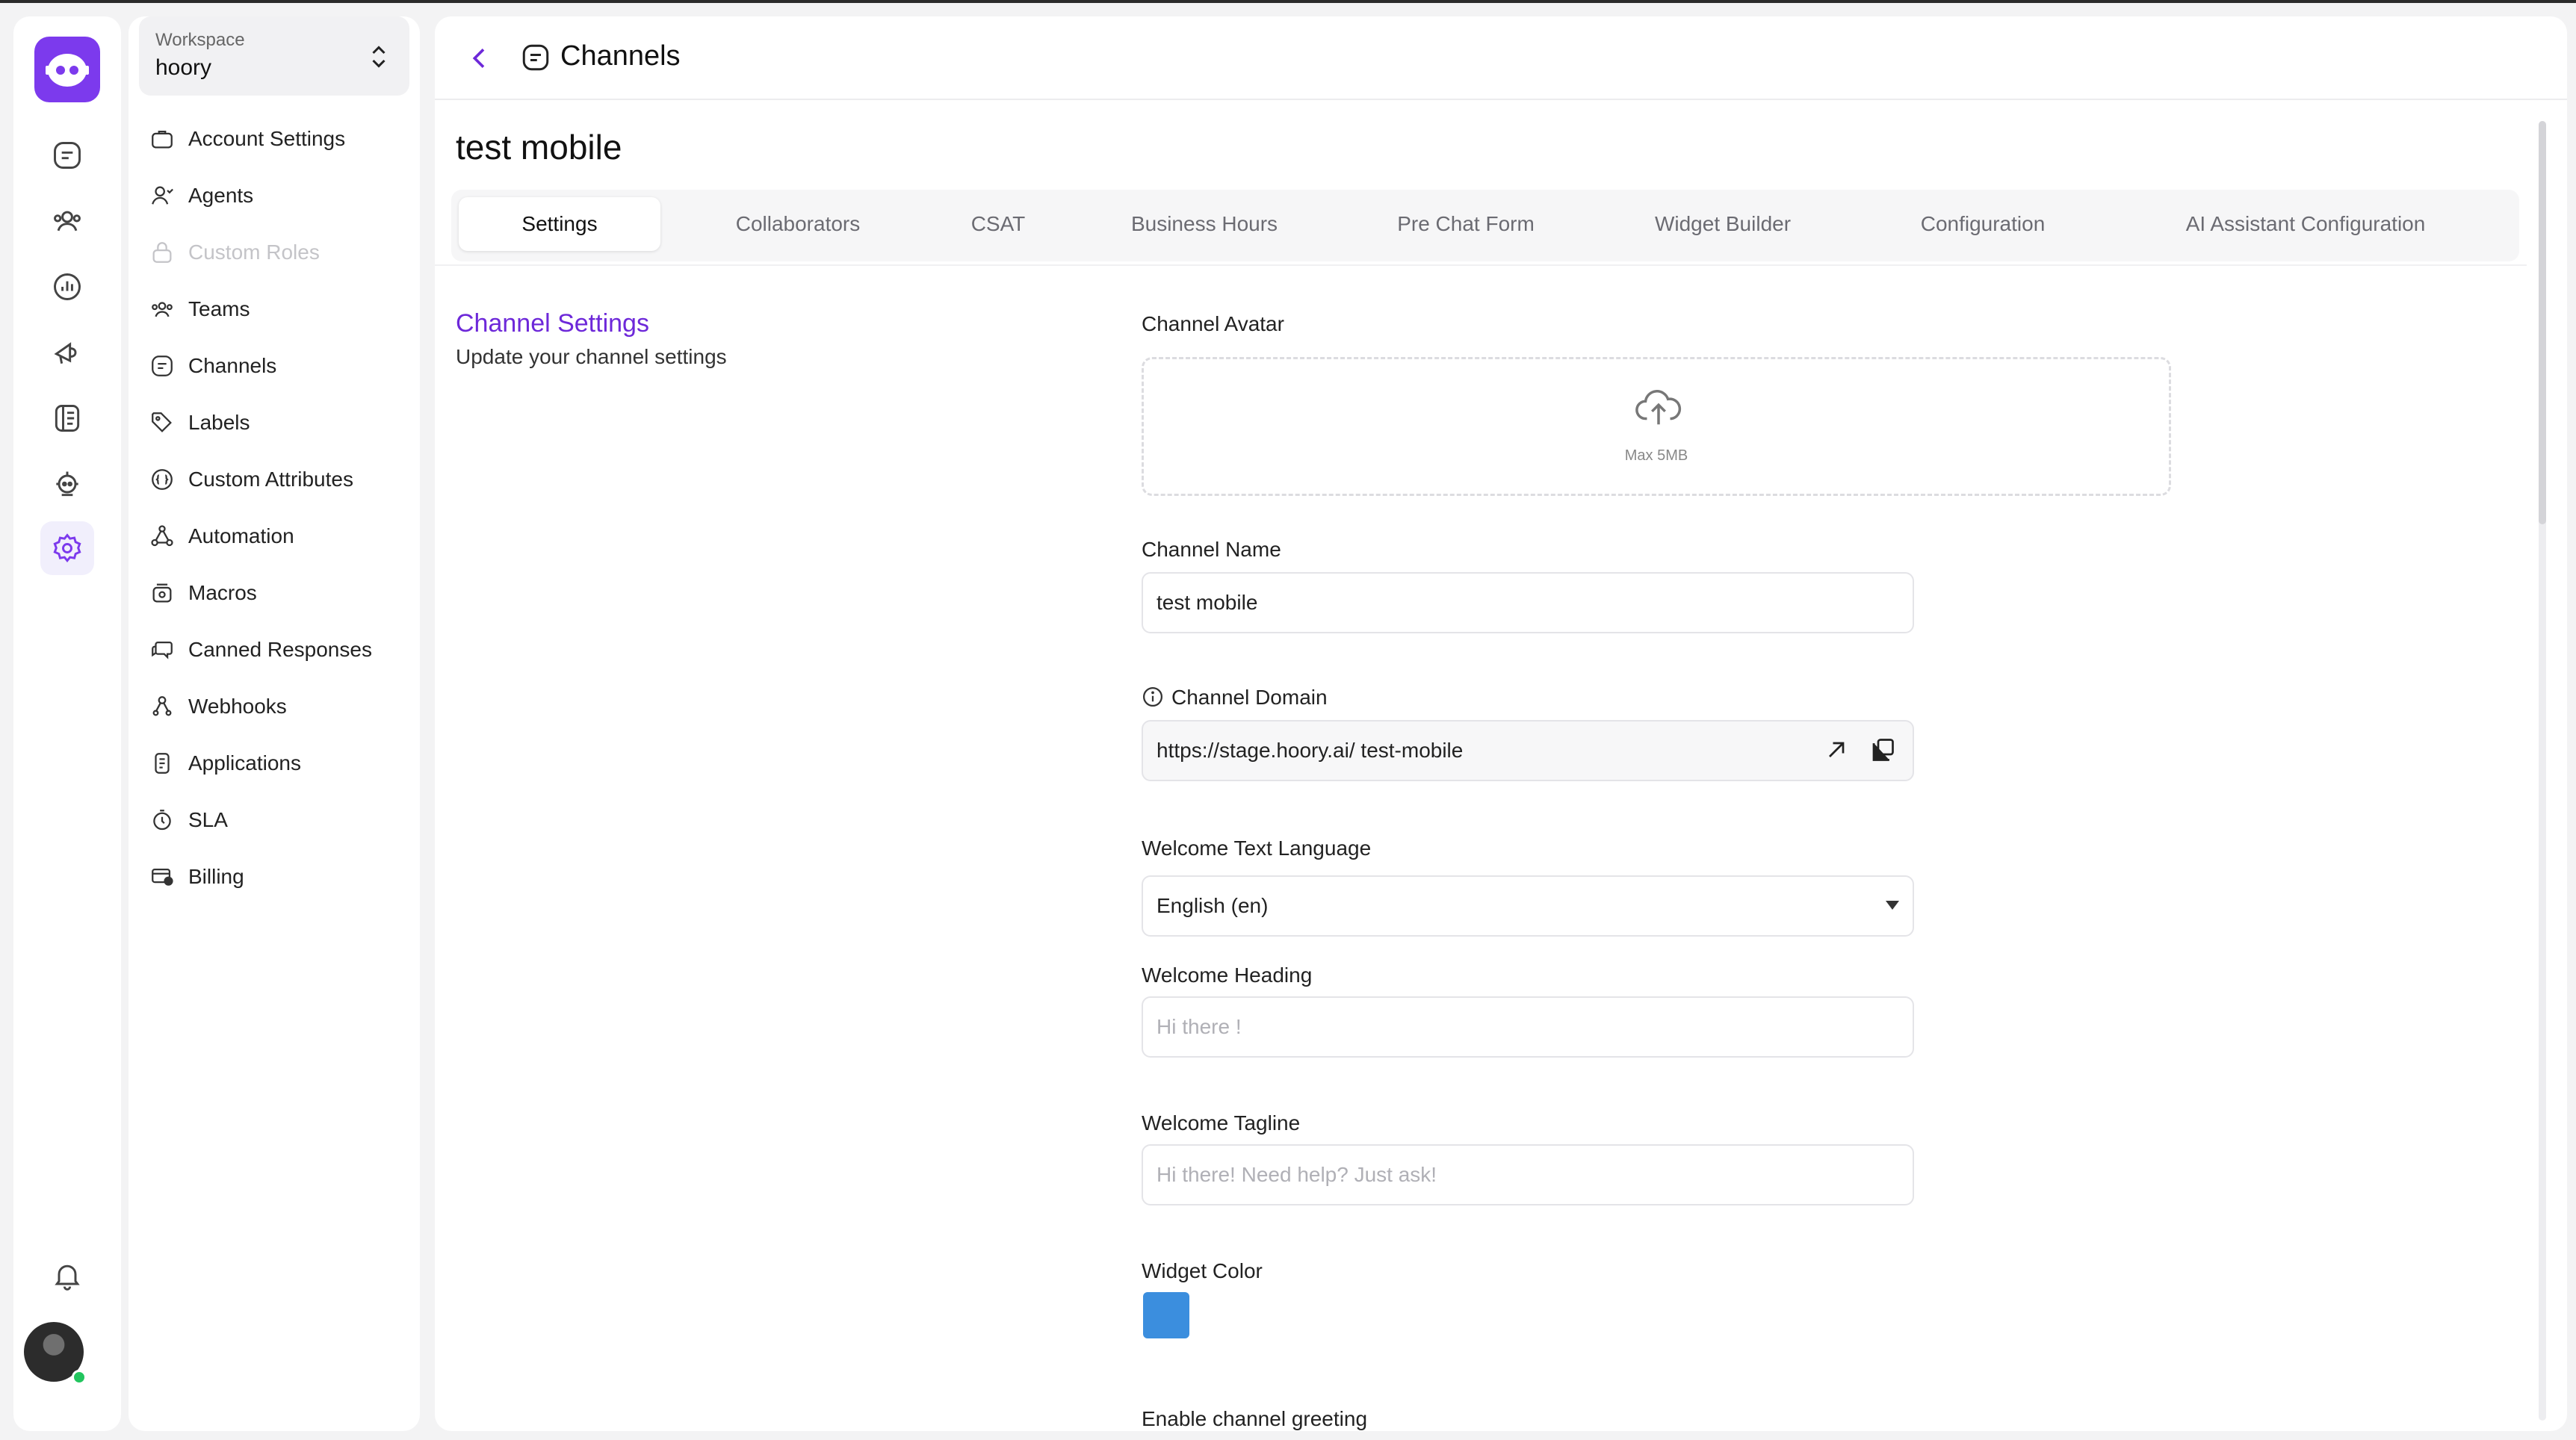 Image resolution: width=2576 pixels, height=1440 pixels. Describe the element at coordinates (1166, 1315) in the screenshot. I see `widget-color-swatch` at that location.